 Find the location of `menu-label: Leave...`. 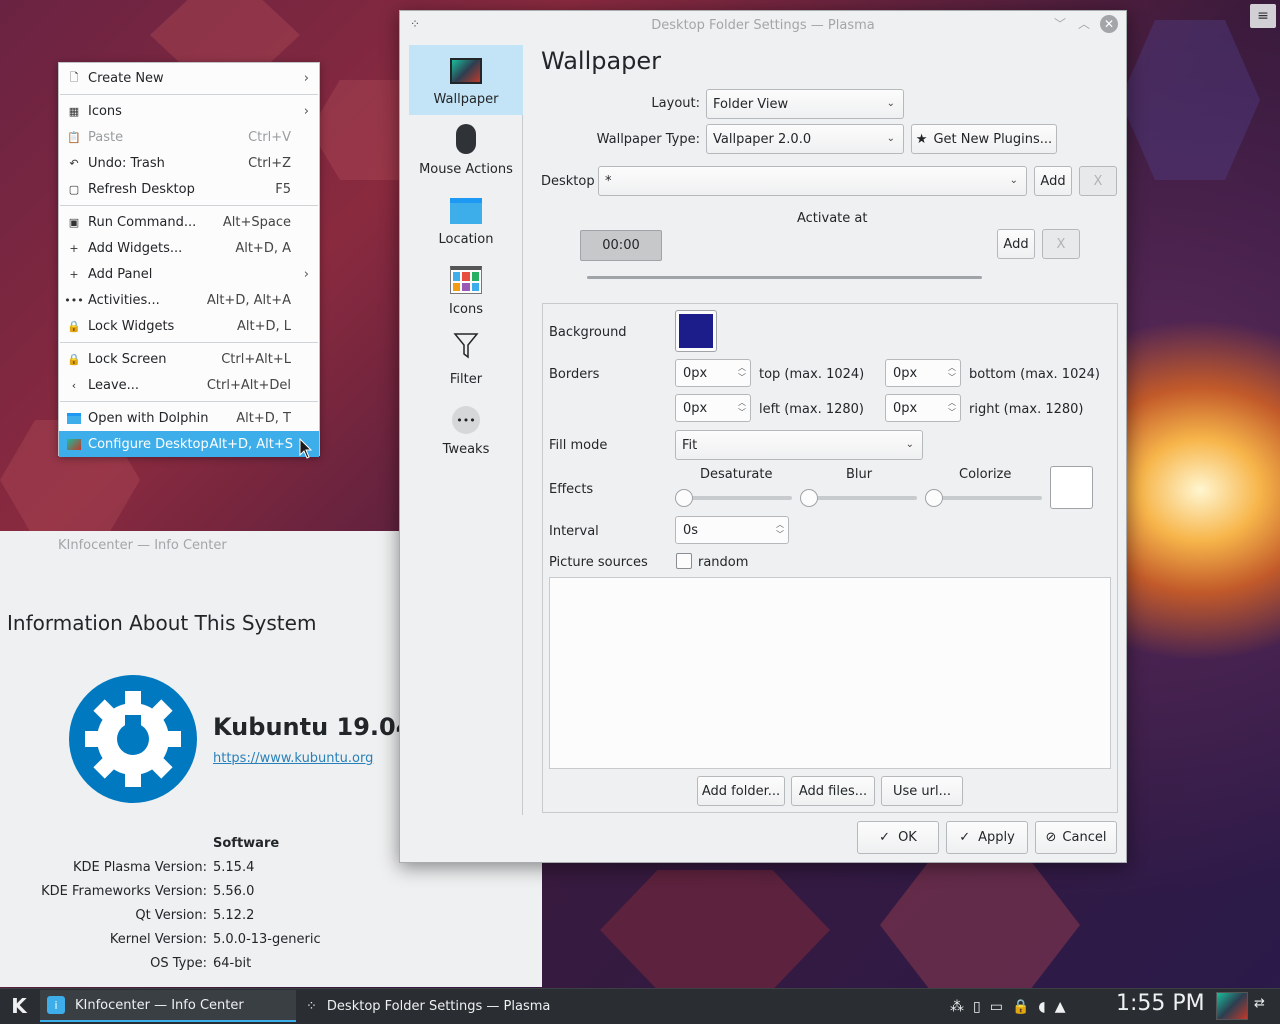

menu-label: Leave... is located at coordinates (114, 385).